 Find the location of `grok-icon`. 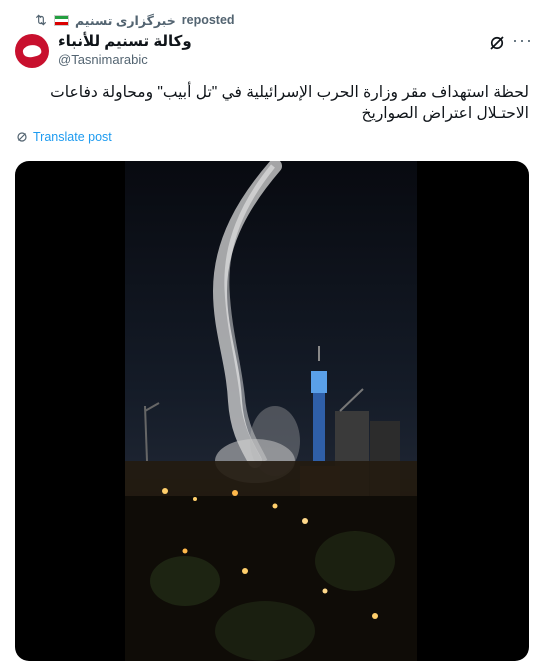

grok-icon is located at coordinates (497, 43).